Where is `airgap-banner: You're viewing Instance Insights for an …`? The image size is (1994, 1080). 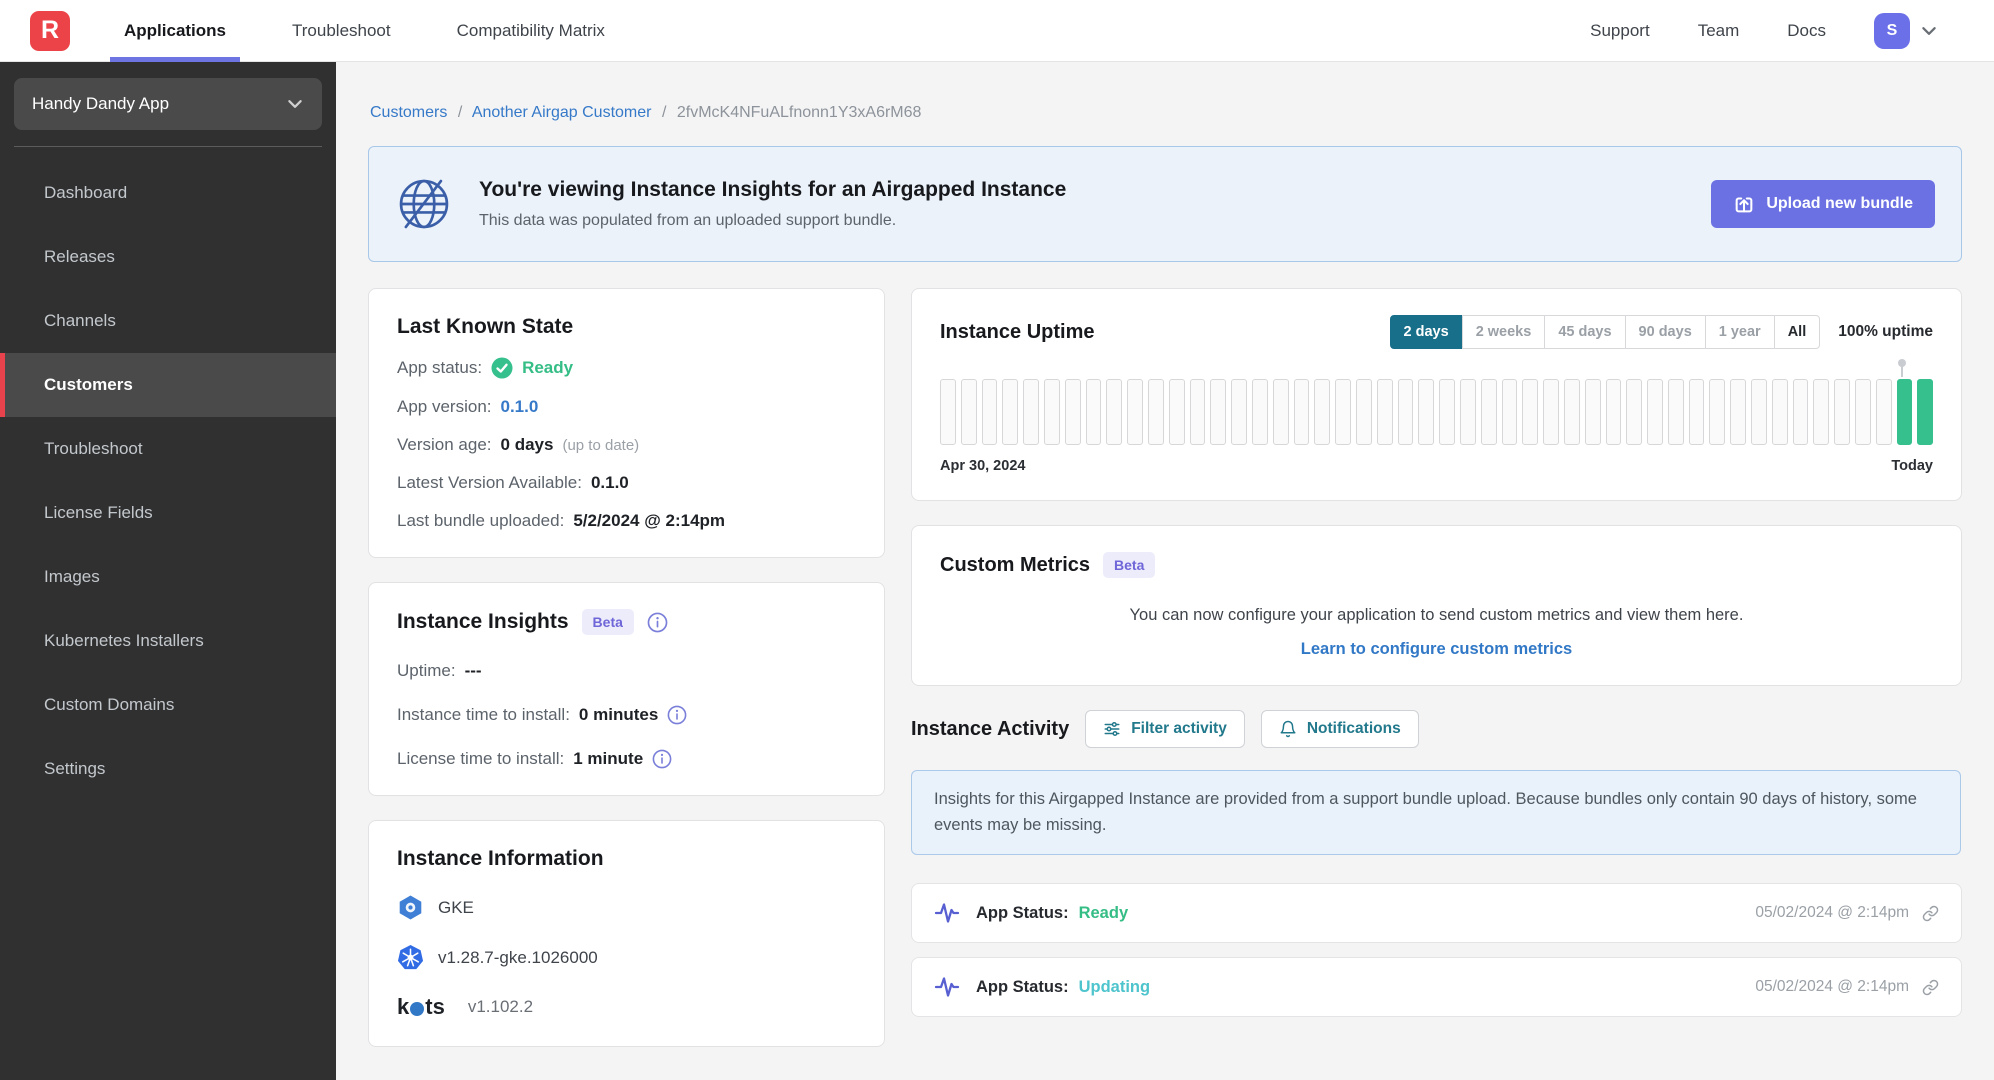
airgap-banner: You're viewing Instance Insights for an … is located at coordinates (1165, 204).